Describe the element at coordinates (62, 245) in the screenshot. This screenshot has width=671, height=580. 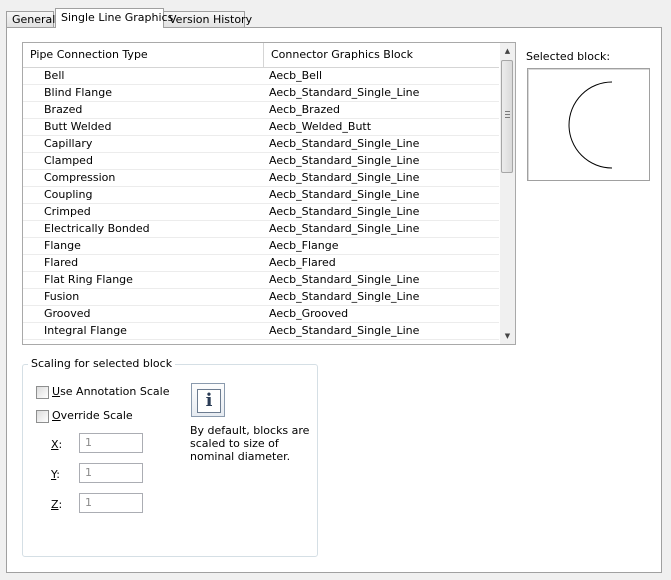
I see `pipe-connection-type-cell: Flange` at that location.